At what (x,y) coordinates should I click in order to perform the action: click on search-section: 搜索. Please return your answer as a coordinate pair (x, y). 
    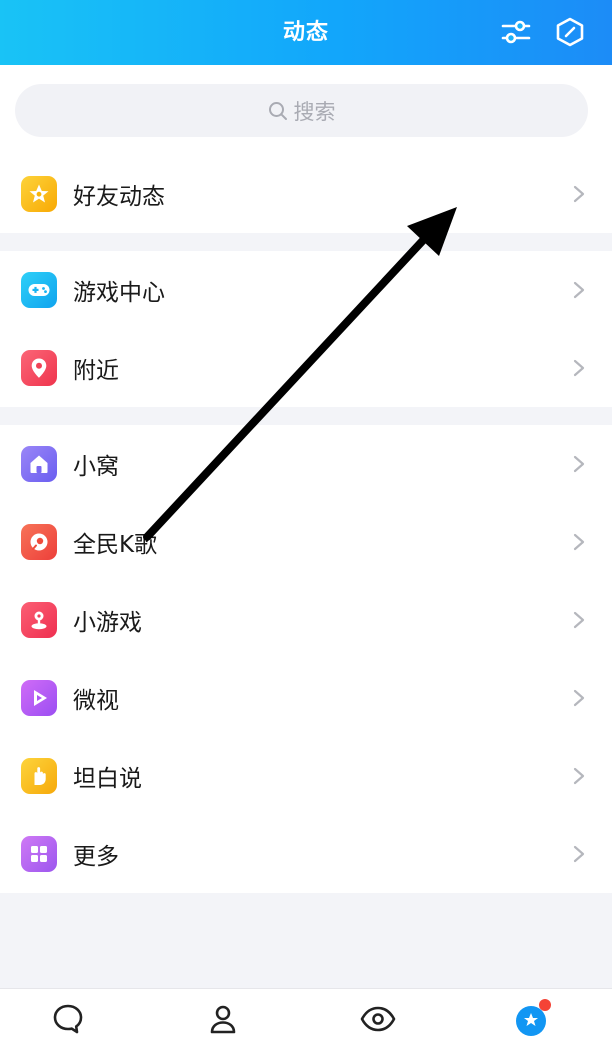
    Looking at the image, I should click on (306, 110).